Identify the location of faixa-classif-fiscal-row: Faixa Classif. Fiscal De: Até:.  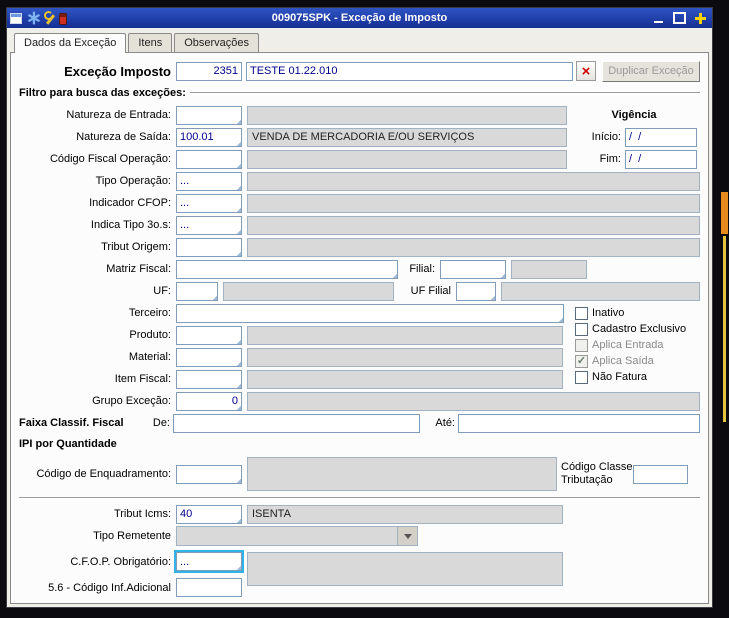
(359, 423).